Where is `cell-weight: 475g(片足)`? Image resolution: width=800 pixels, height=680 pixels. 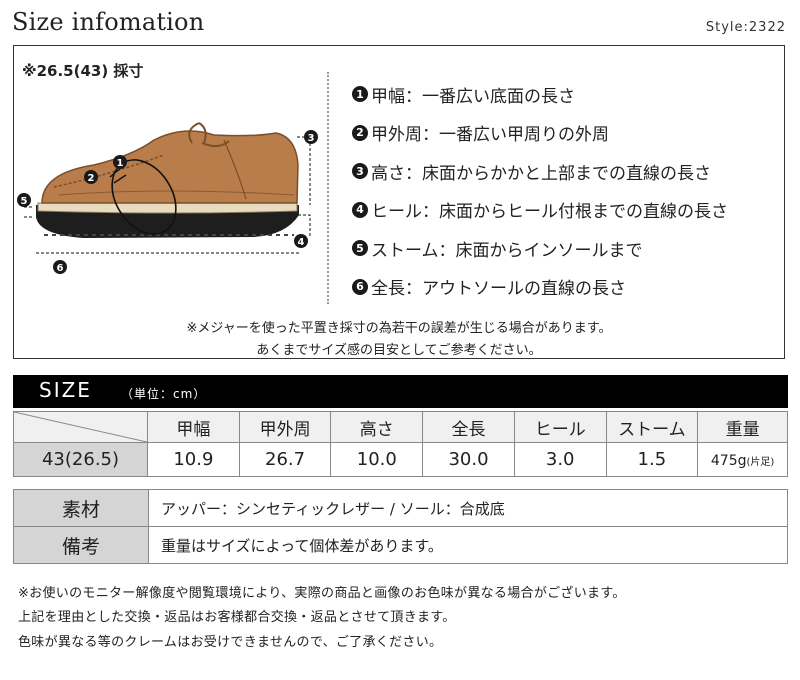 cell-weight: 475g(片足) is located at coordinates (742, 459).